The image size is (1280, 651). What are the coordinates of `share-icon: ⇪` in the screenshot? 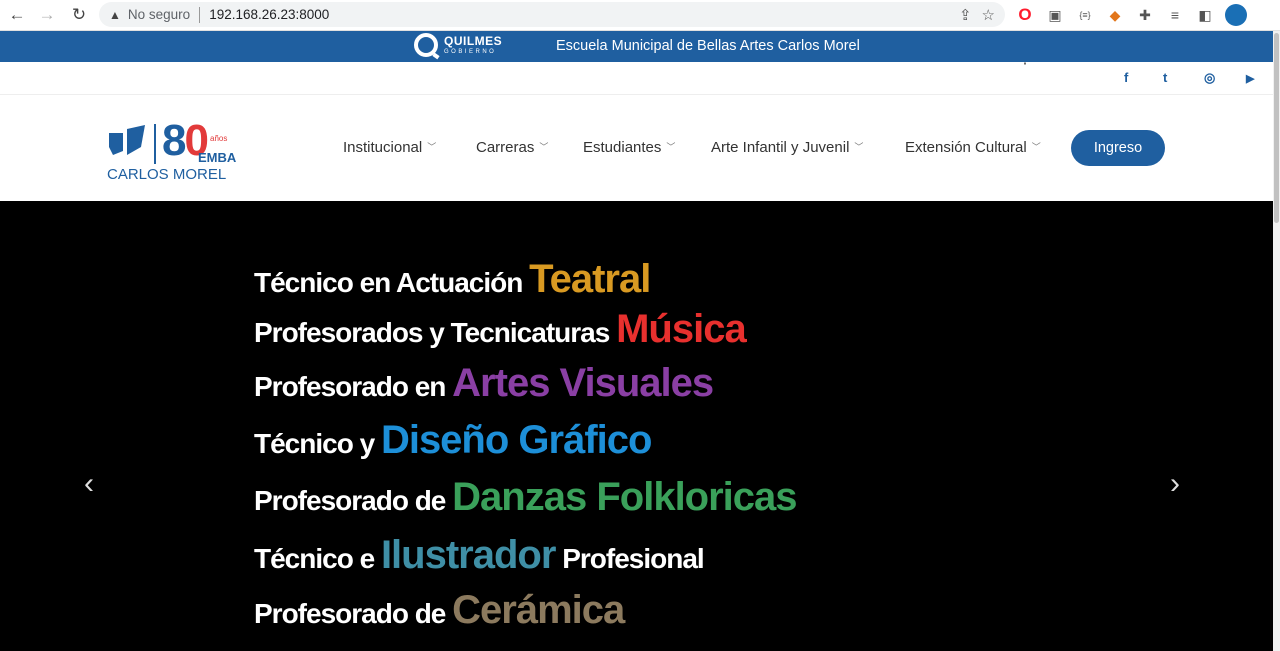 It's located at (965, 15).